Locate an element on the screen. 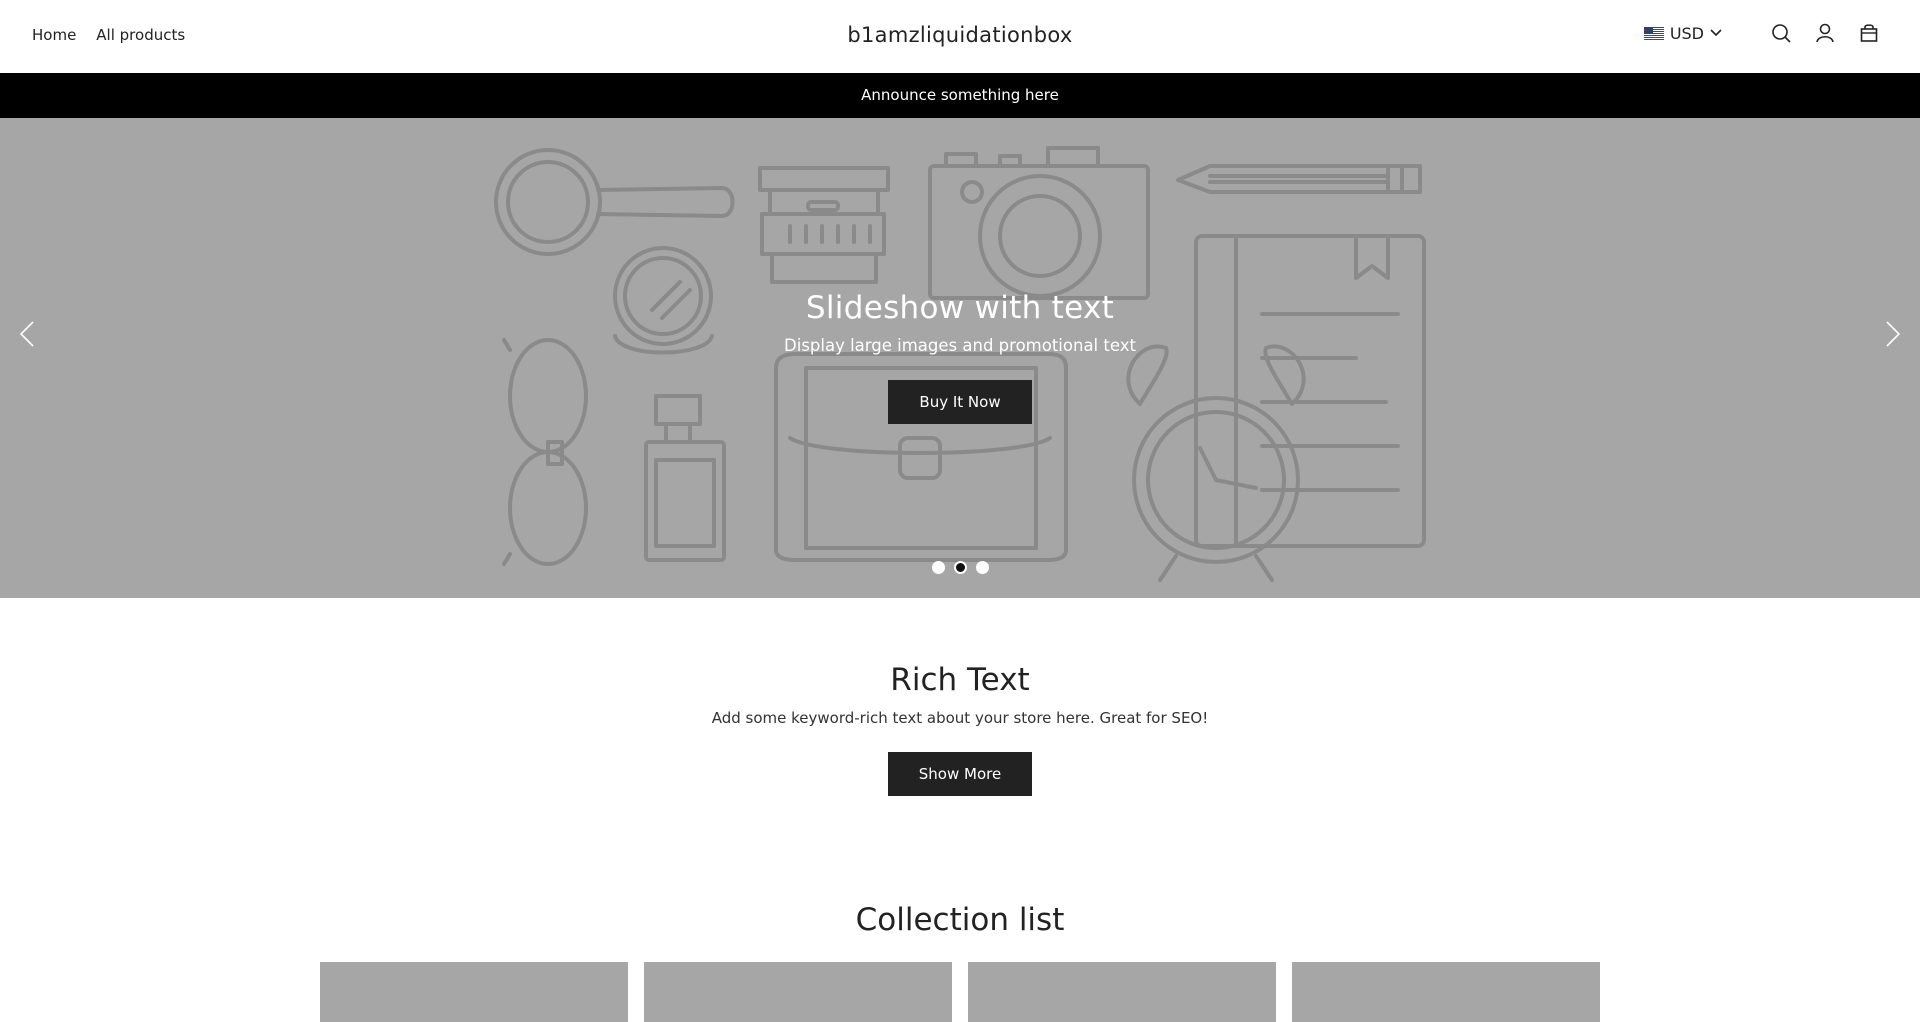  slide-title: Slideshow with text is located at coordinates (960, 308).